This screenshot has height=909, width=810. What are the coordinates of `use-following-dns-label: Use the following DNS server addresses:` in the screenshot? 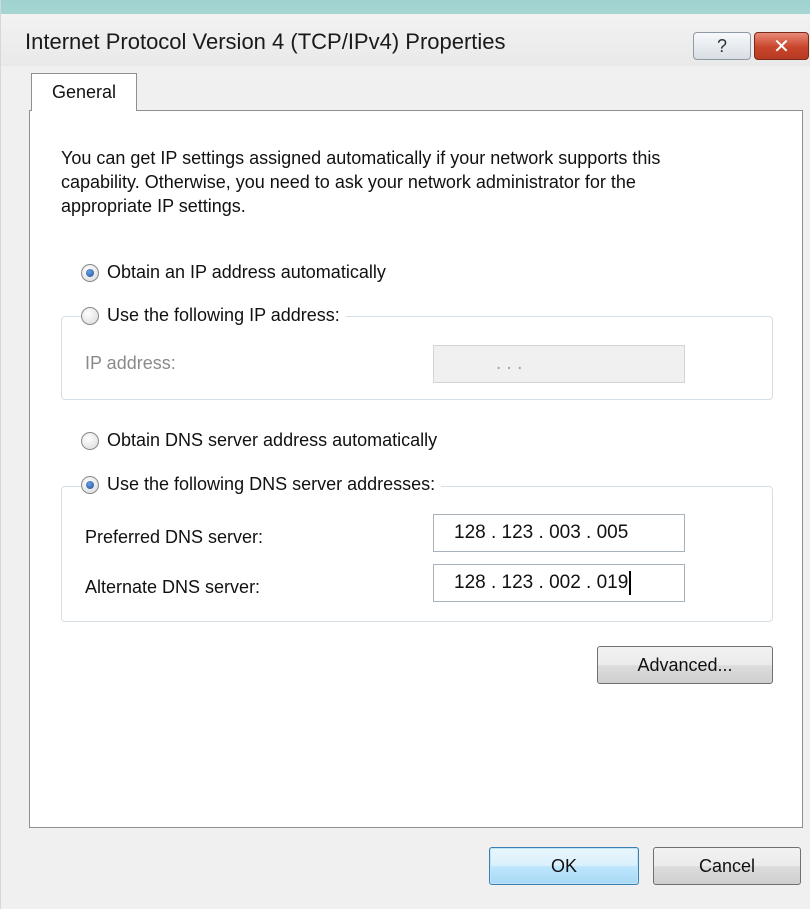 It's located at (271, 484).